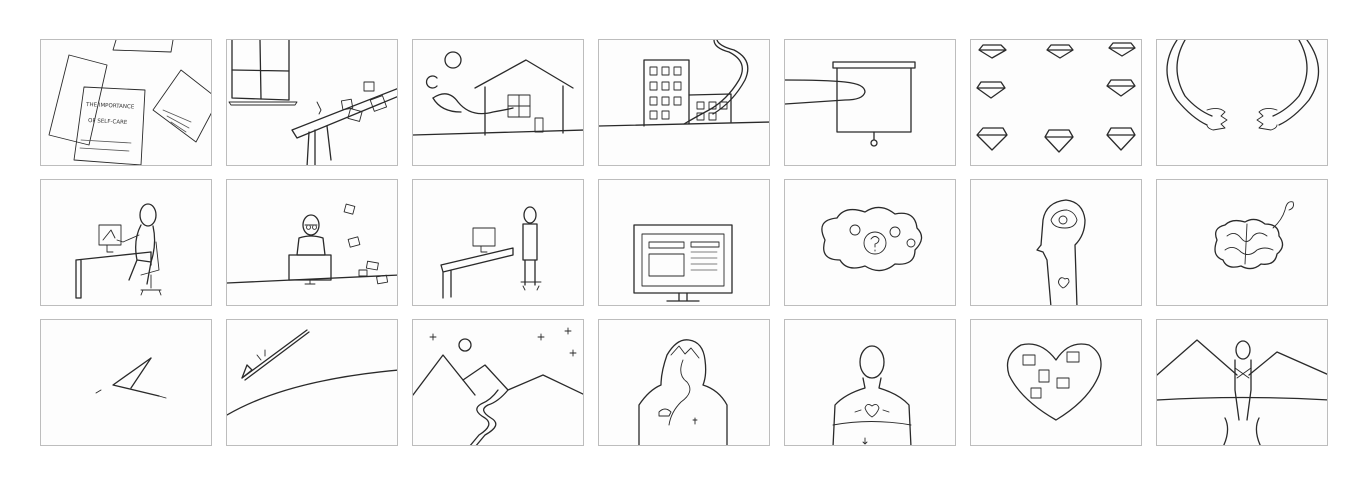 This screenshot has width=1366, height=486. What do you see at coordinates (498, 102) in the screenshot?
I see `panel-house` at bounding box center [498, 102].